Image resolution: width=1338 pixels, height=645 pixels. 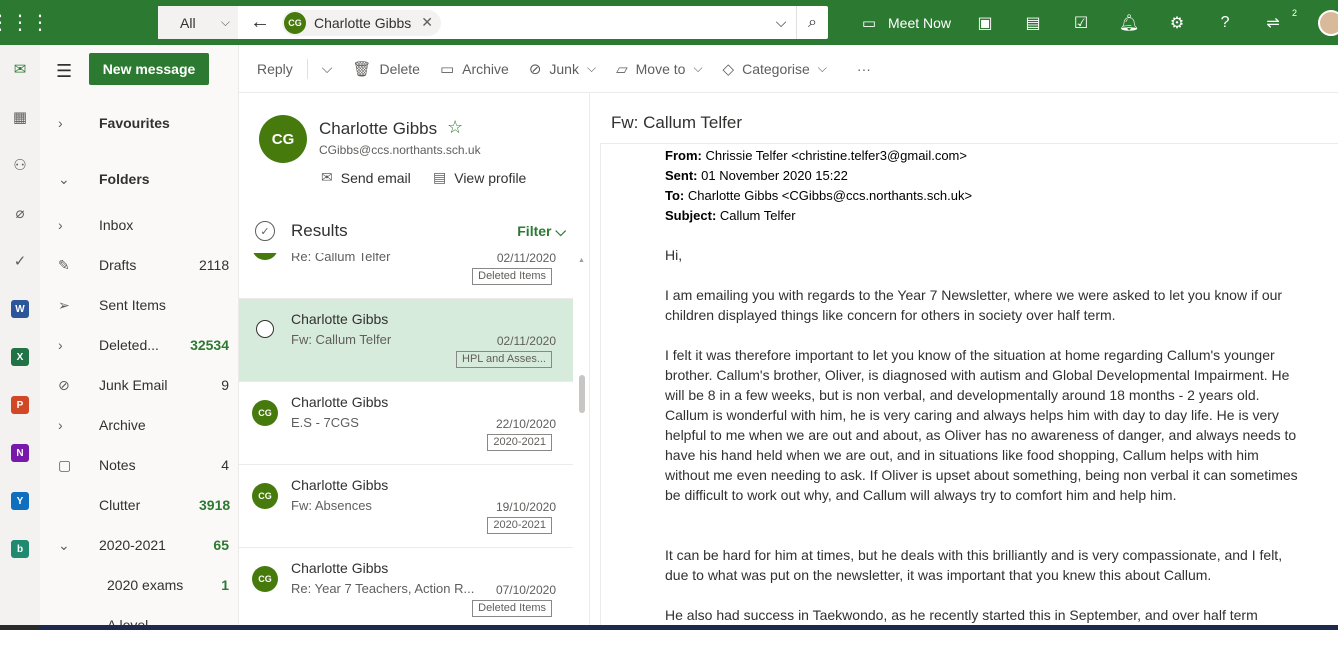 What do you see at coordinates (198, 22) in the screenshot?
I see `search-scope-dropdown: All ⌵` at bounding box center [198, 22].